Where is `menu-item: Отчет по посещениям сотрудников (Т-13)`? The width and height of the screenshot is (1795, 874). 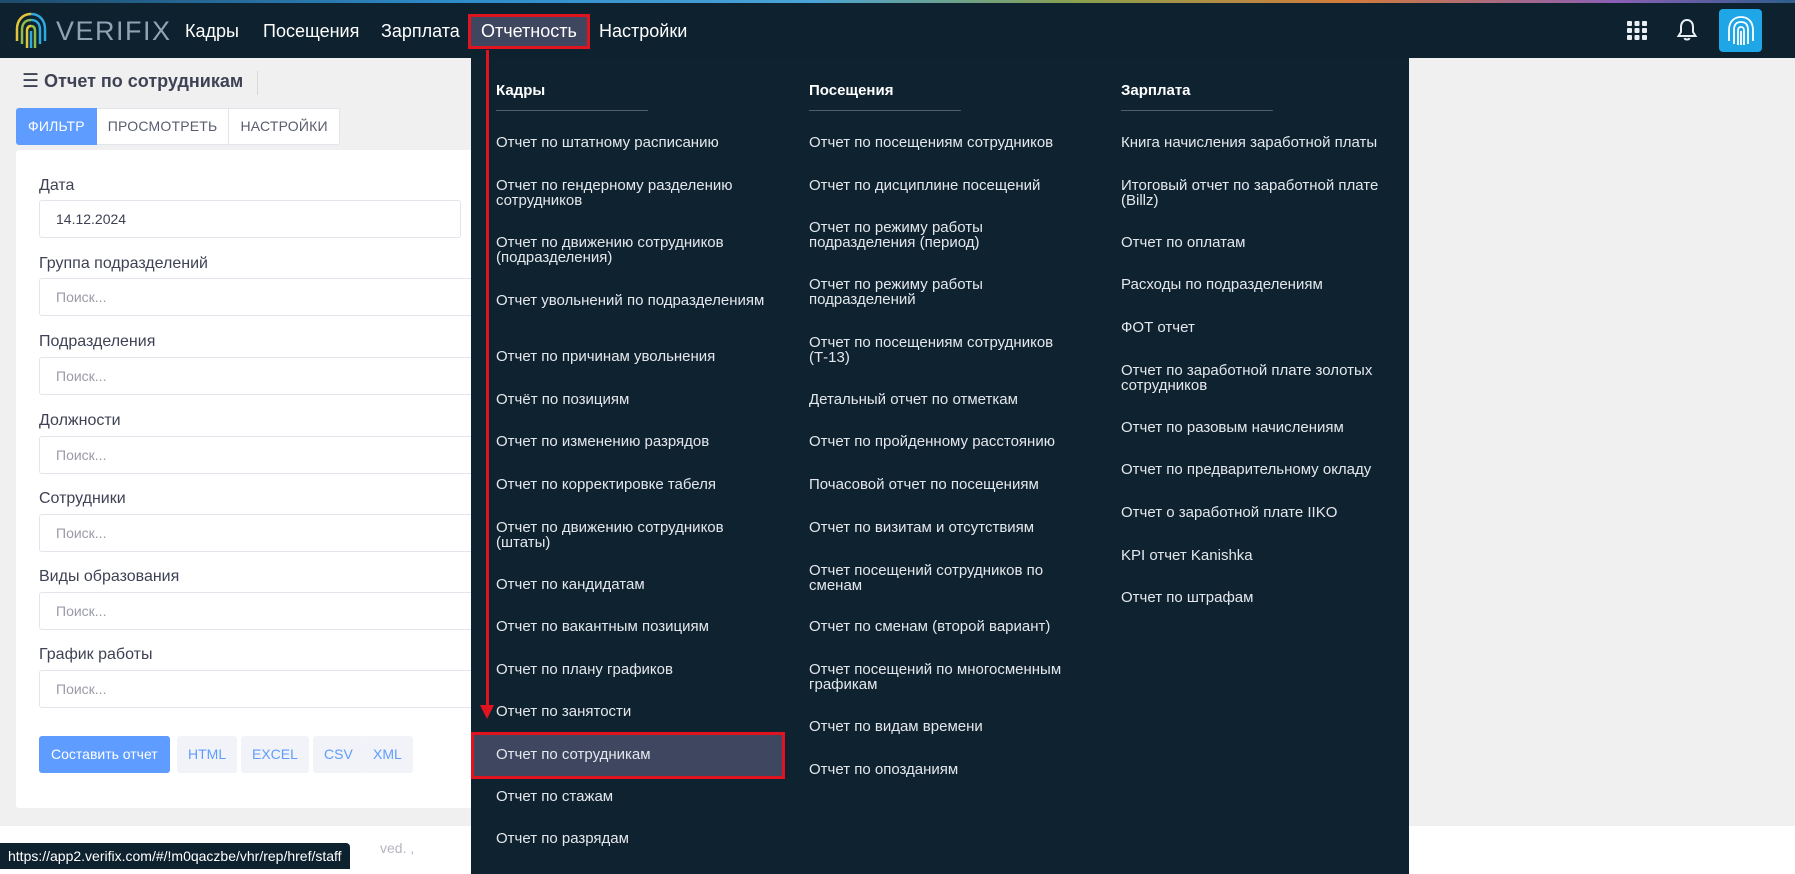 menu-item: Отчет по посещениям сотрудников (Т-13) is located at coordinates (944, 350).